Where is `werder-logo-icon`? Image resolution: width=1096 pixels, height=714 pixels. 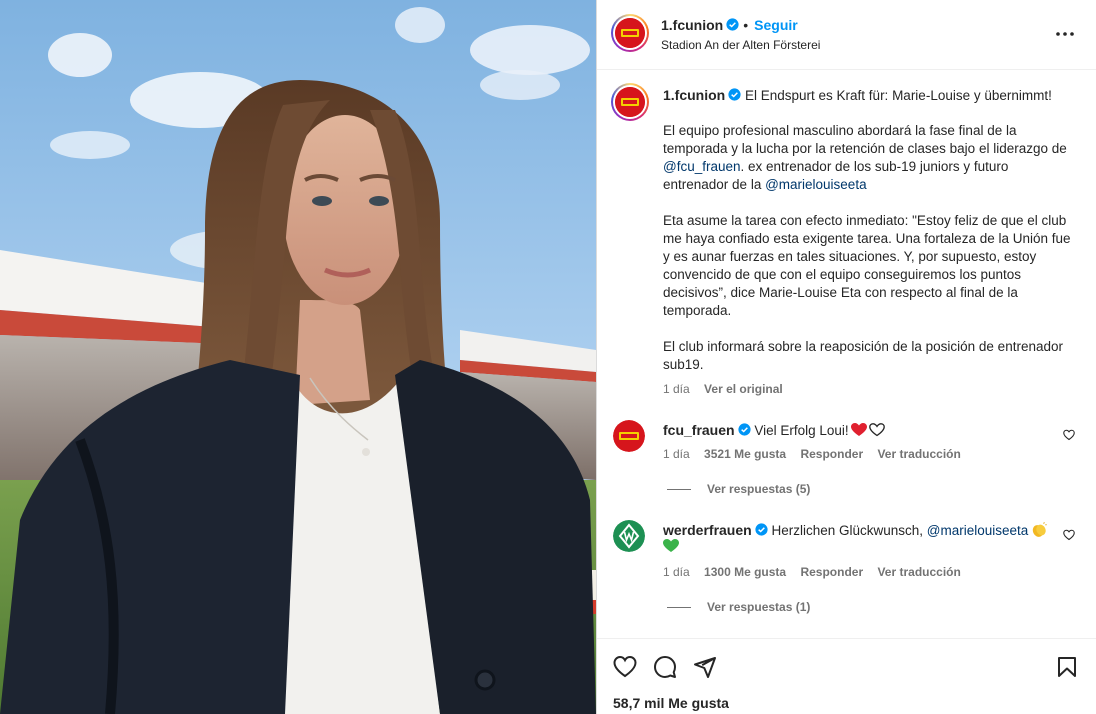 werder-logo-icon is located at coordinates (629, 536).